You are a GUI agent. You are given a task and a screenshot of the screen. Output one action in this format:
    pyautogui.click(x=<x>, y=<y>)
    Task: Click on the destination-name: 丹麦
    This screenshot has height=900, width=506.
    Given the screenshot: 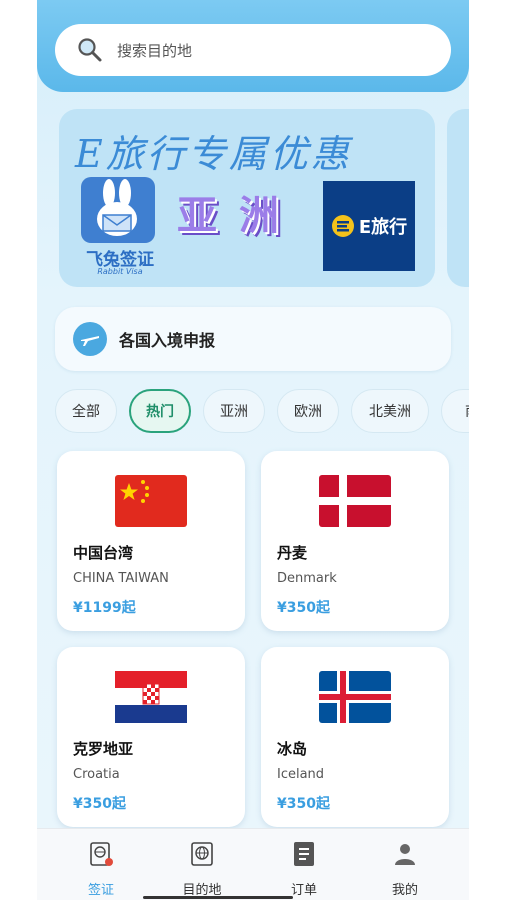 What is the action you would take?
    pyautogui.click(x=292, y=553)
    